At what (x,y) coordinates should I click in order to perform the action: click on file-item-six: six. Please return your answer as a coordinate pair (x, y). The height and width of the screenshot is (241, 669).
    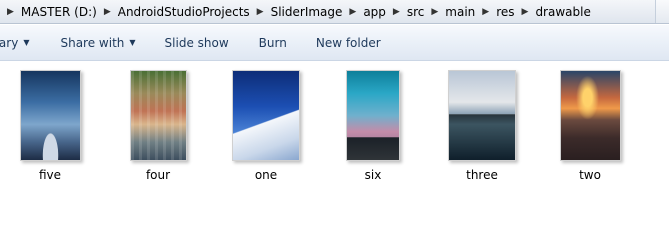
    Looking at the image, I should click on (373, 126).